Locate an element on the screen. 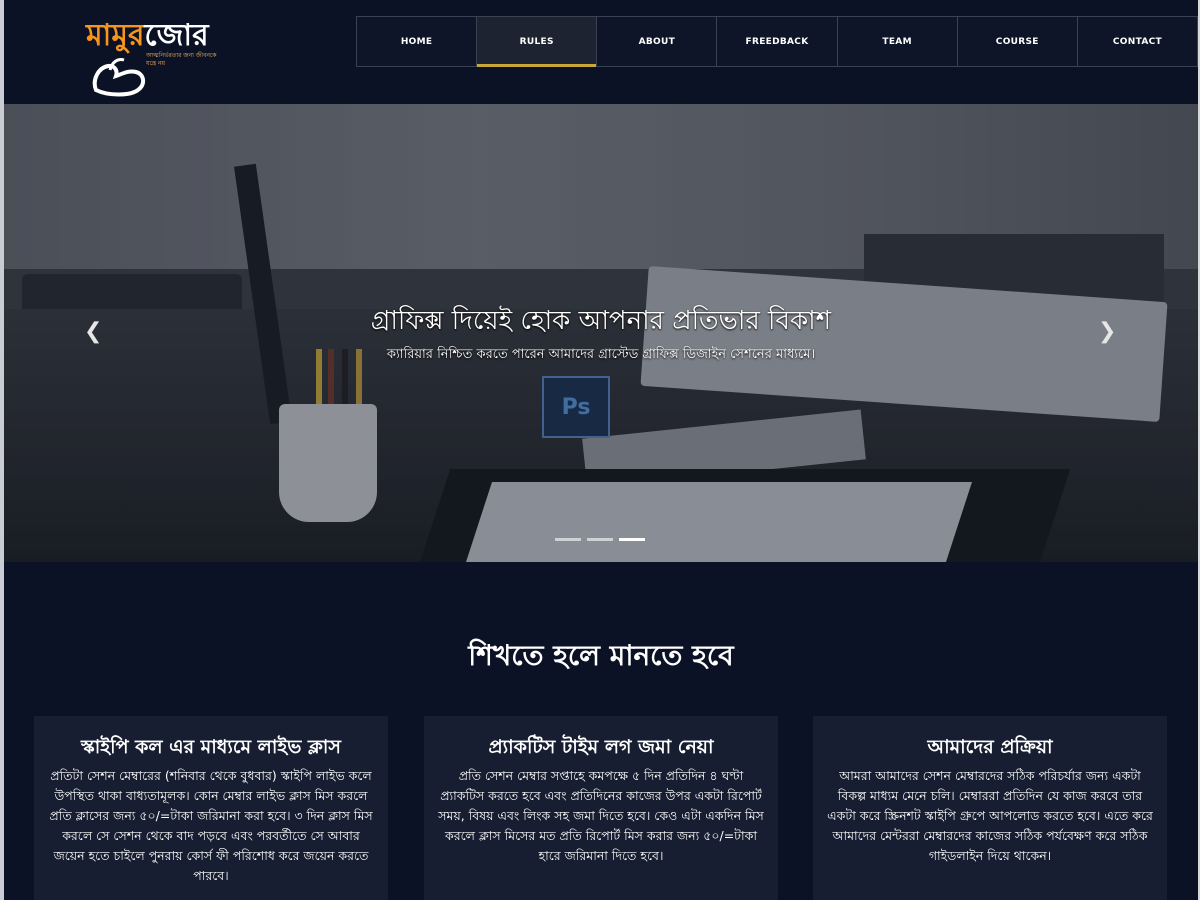  nav-home: HOME is located at coordinates (417, 41).